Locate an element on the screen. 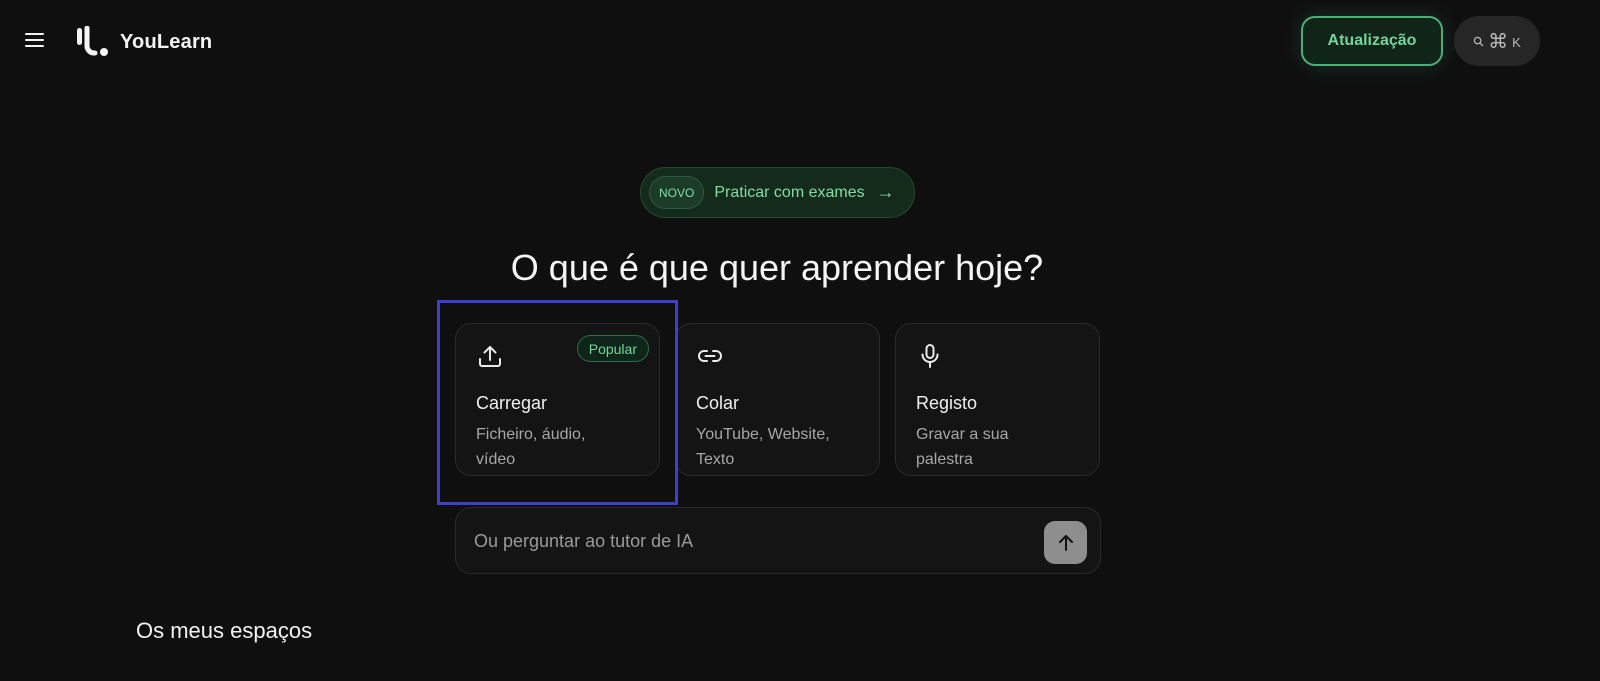  popular-badge: Popular is located at coordinates (612, 348).